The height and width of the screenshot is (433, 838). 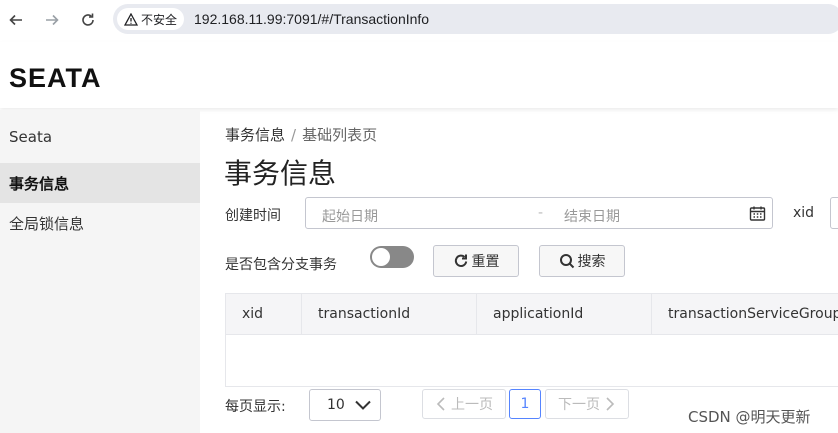 I want to click on page-title: 事务信息, so click(x=280, y=173).